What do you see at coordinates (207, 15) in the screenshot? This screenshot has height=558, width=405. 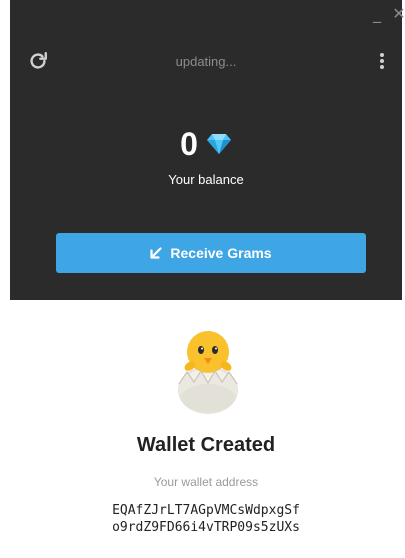 I see `title-bar: _ ✕` at bounding box center [207, 15].